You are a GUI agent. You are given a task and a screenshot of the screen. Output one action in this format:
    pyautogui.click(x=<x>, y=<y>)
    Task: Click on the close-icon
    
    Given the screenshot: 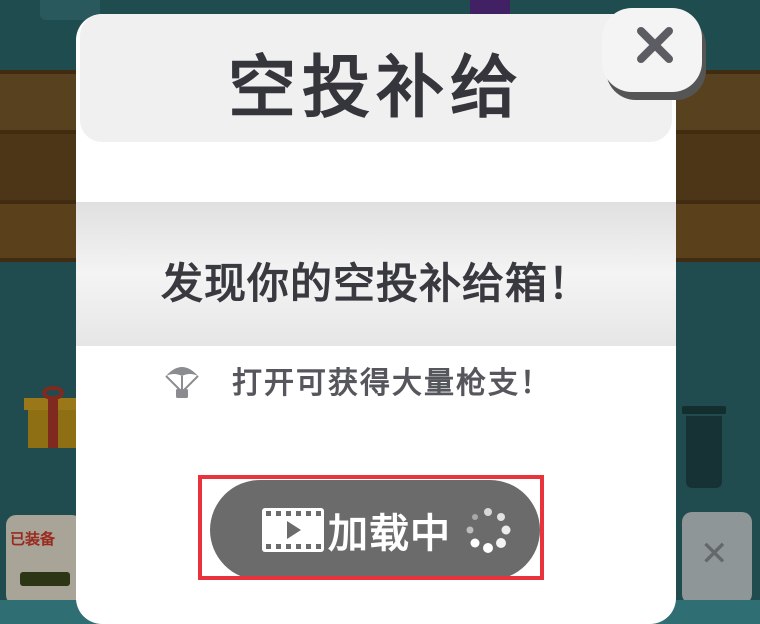 What is the action you would take?
    pyautogui.click(x=655, y=45)
    